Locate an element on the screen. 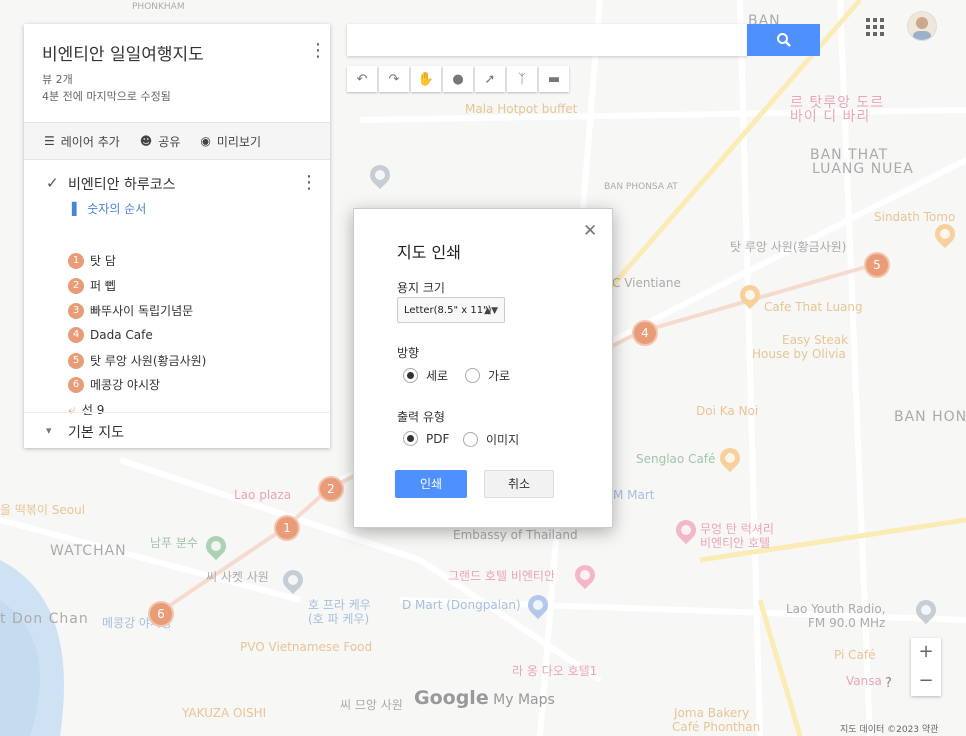  search-input is located at coordinates (547, 40).